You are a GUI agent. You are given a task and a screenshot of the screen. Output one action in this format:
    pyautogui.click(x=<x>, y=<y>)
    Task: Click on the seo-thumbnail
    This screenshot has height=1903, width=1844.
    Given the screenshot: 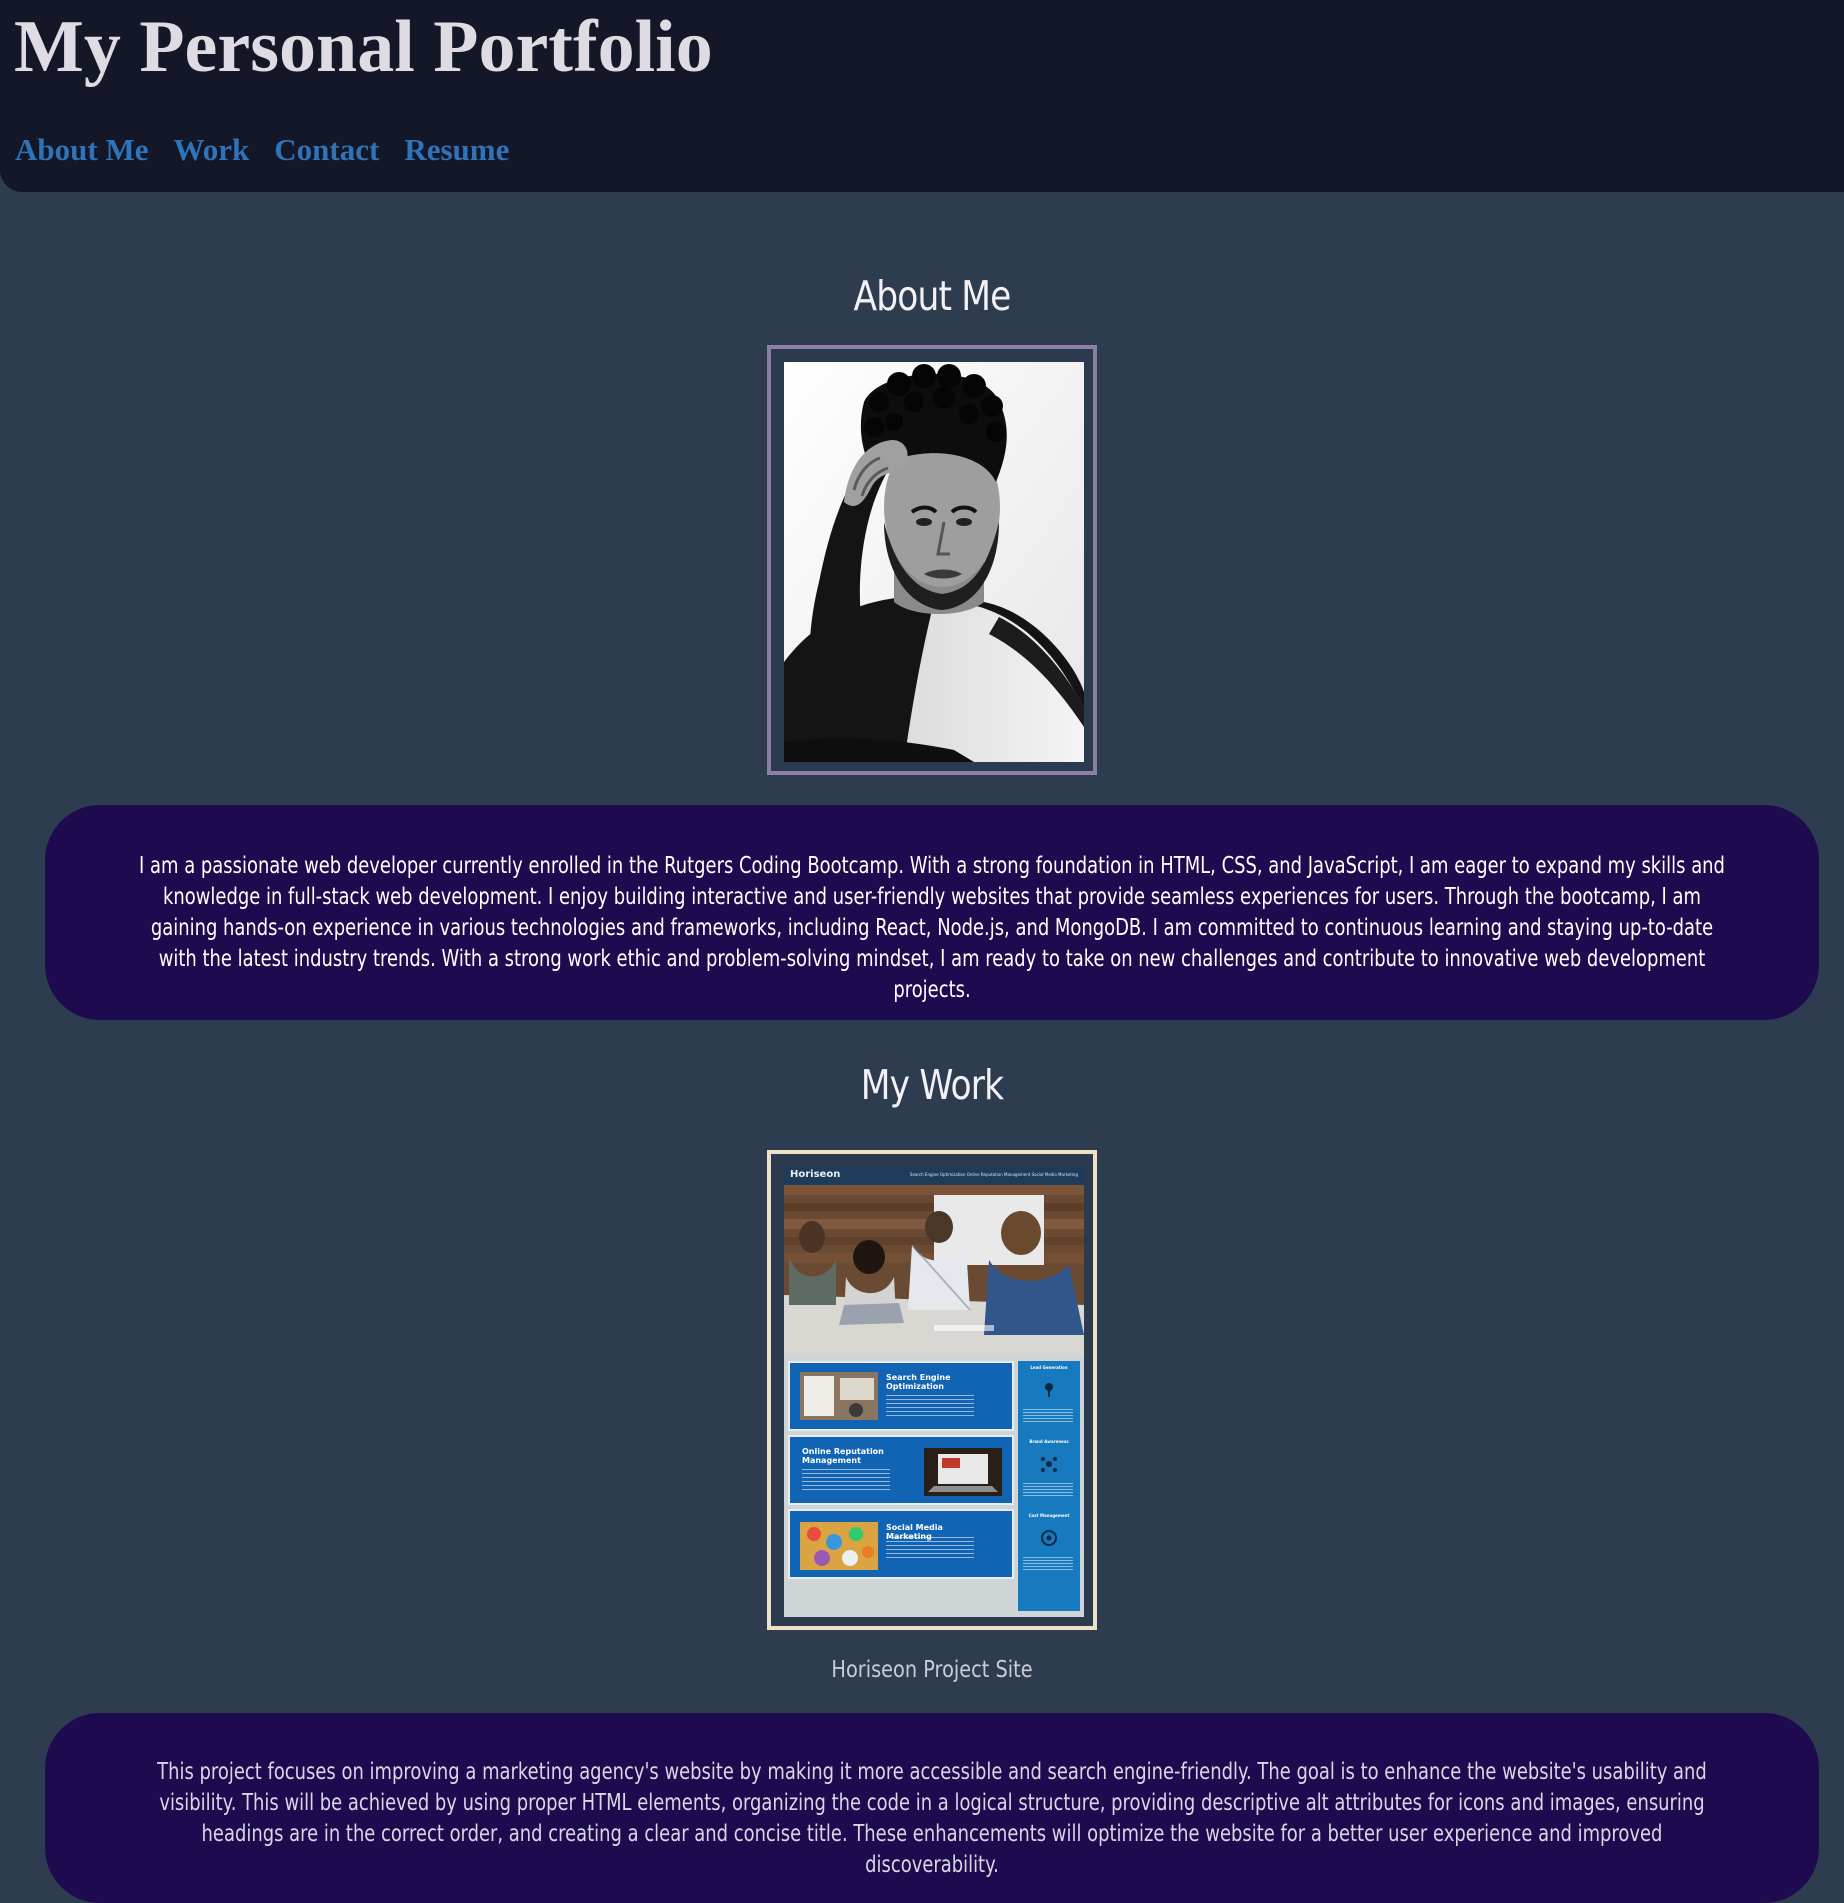 What is the action you would take?
    pyautogui.click(x=839, y=1396)
    